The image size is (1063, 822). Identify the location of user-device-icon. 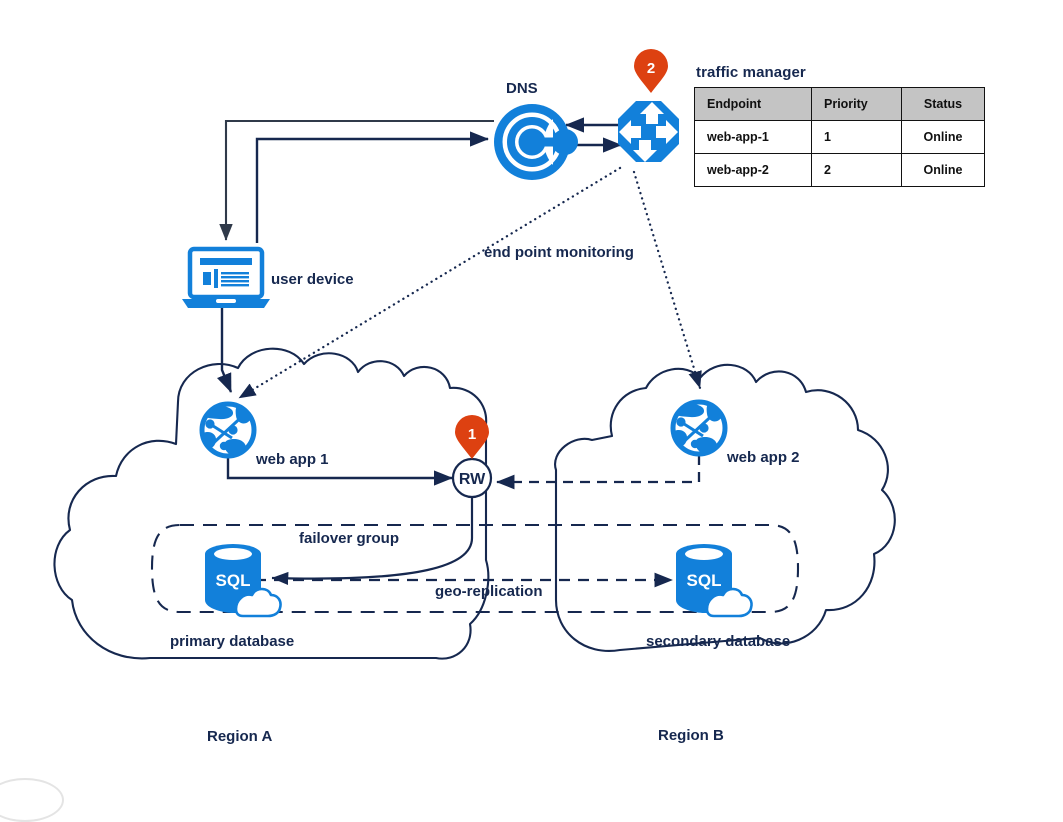
(226, 277).